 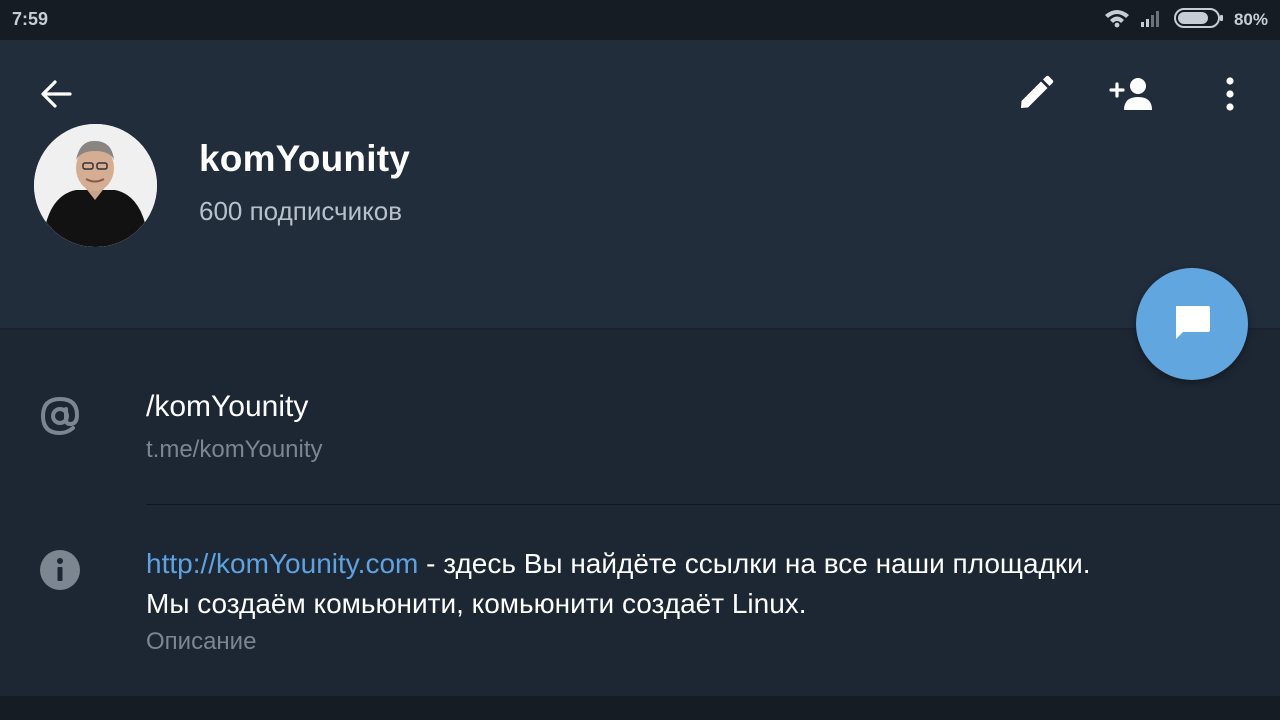 What do you see at coordinates (304, 158) in the screenshot?
I see `channel-name: komYounity` at bounding box center [304, 158].